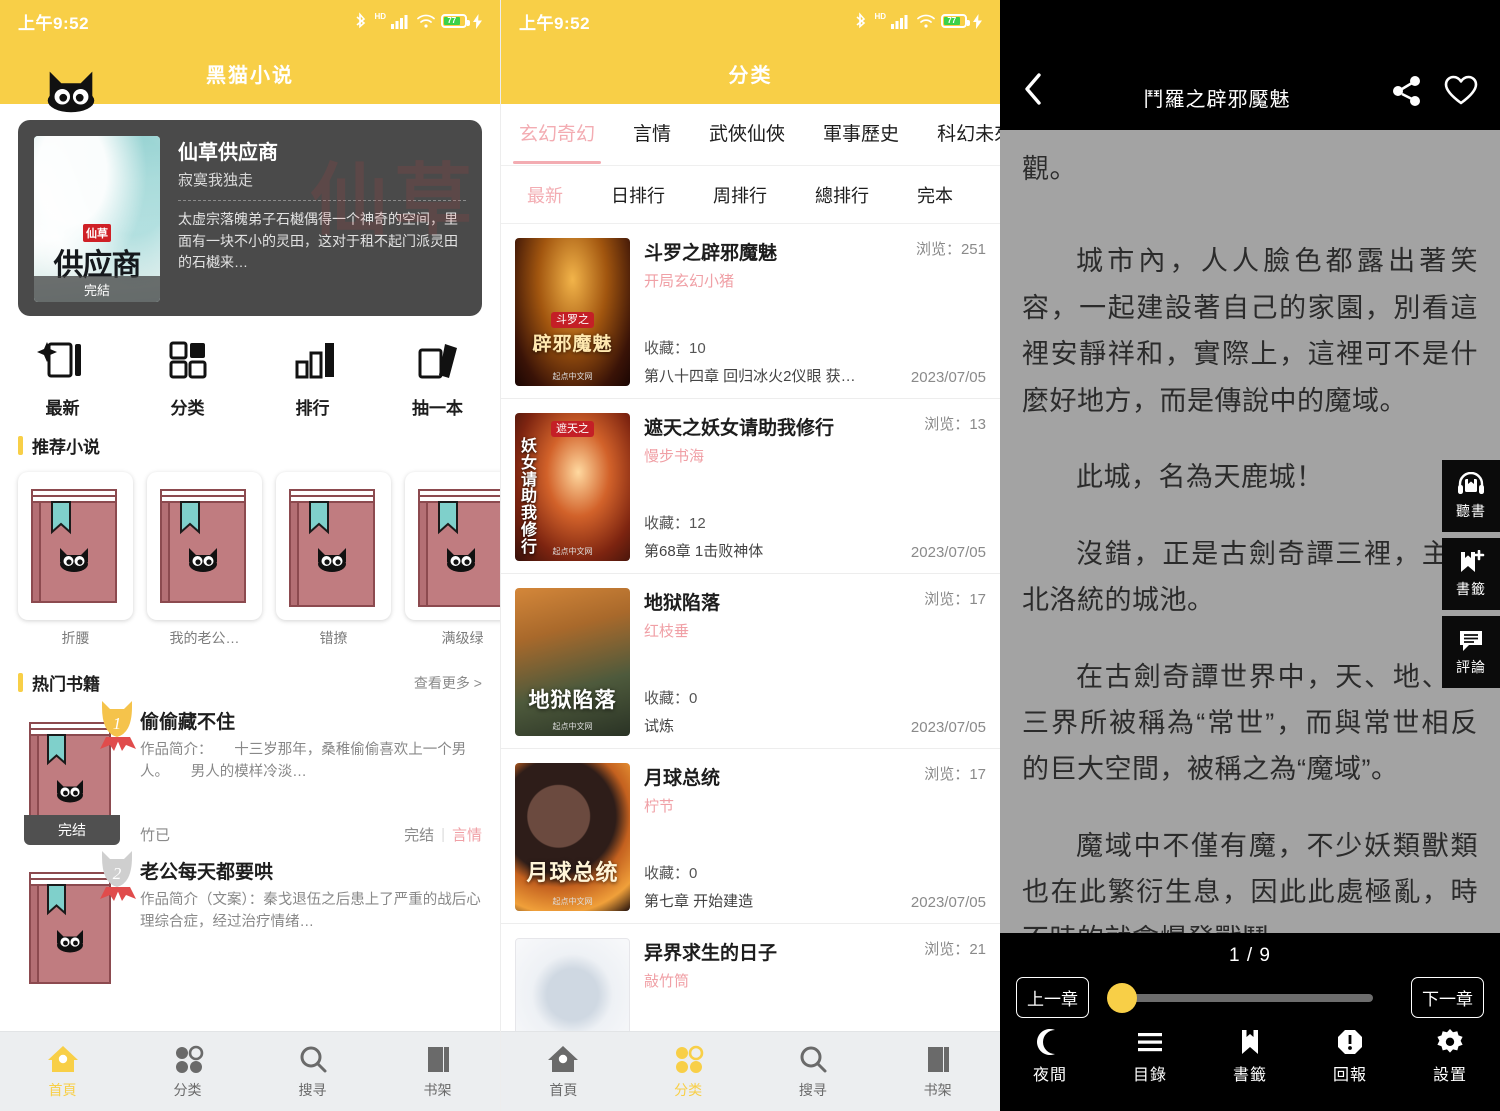 This screenshot has width=1500, height=1111. I want to click on category-tab: 軍事歷史, so click(861, 134).